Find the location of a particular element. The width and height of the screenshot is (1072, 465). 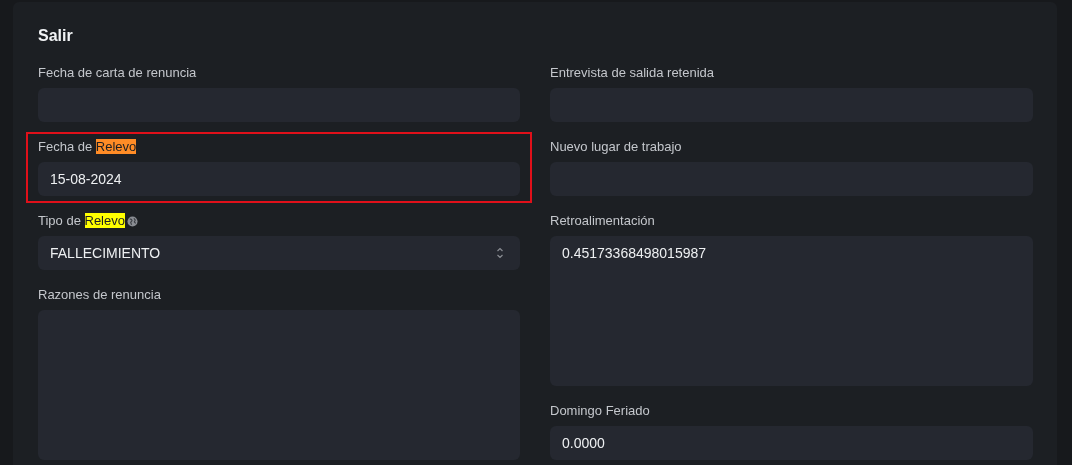

field-label: Domingo Feriado is located at coordinates (600, 411).